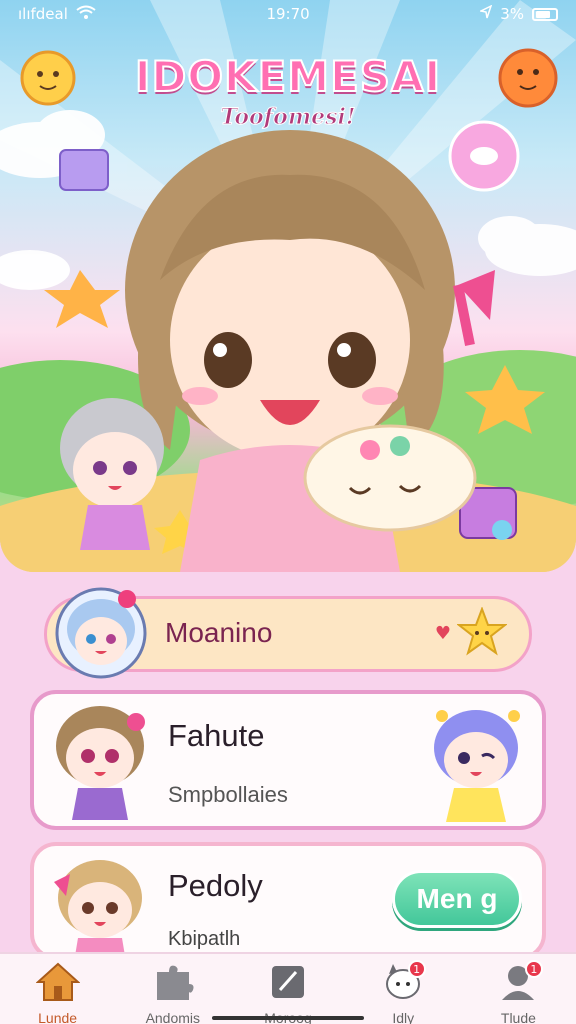 Image resolution: width=576 pixels, height=1024 pixels. Describe the element at coordinates (57, 984) in the screenshot. I see `home-icon` at that location.